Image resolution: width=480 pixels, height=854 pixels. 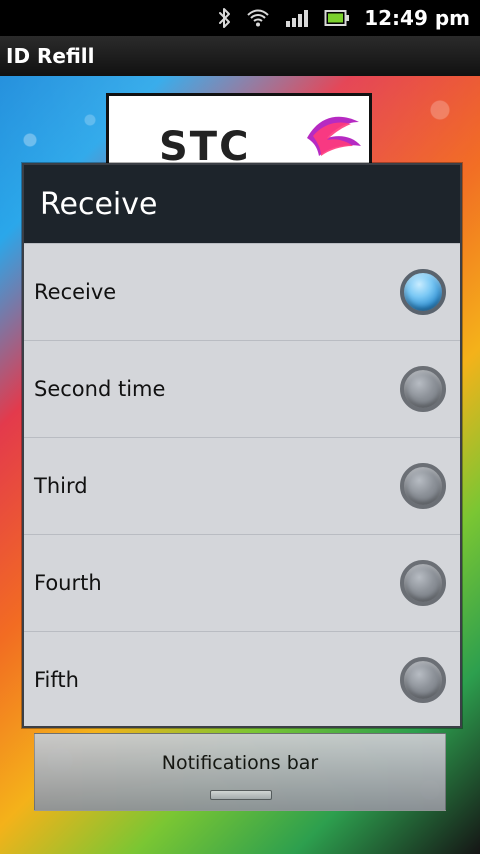 I want to click on notifications-bar: Notifications bar, so click(x=240, y=772).